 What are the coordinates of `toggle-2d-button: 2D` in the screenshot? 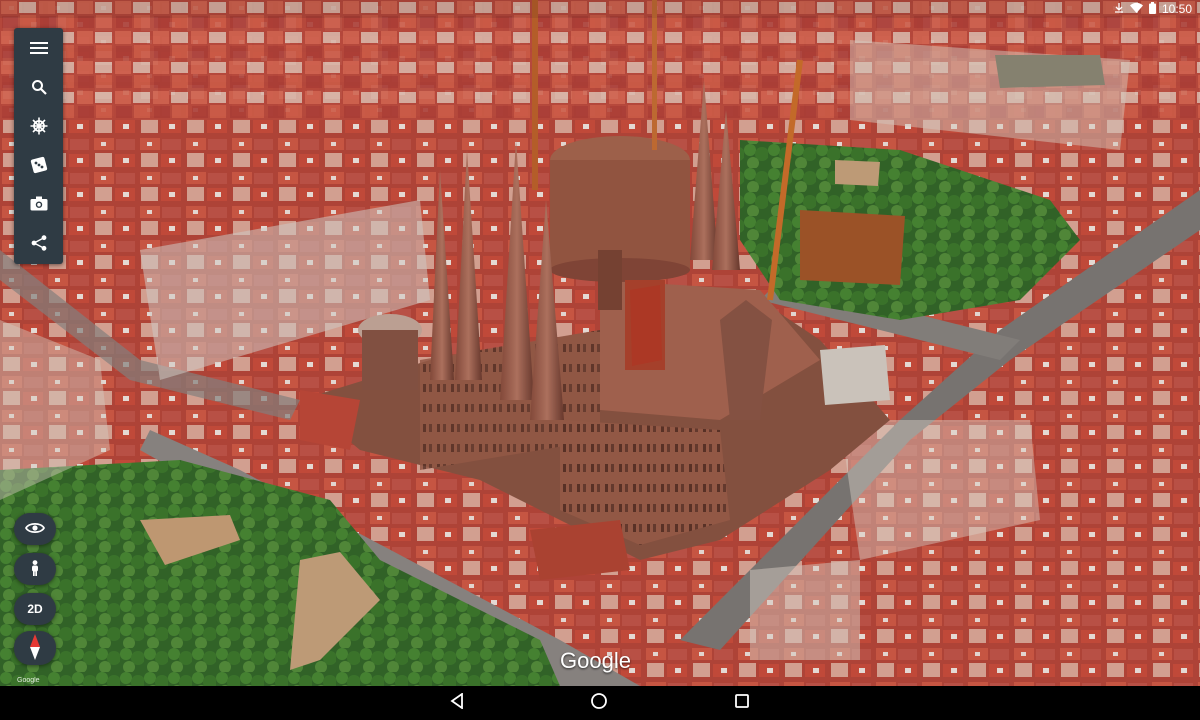 It's located at (35, 609).